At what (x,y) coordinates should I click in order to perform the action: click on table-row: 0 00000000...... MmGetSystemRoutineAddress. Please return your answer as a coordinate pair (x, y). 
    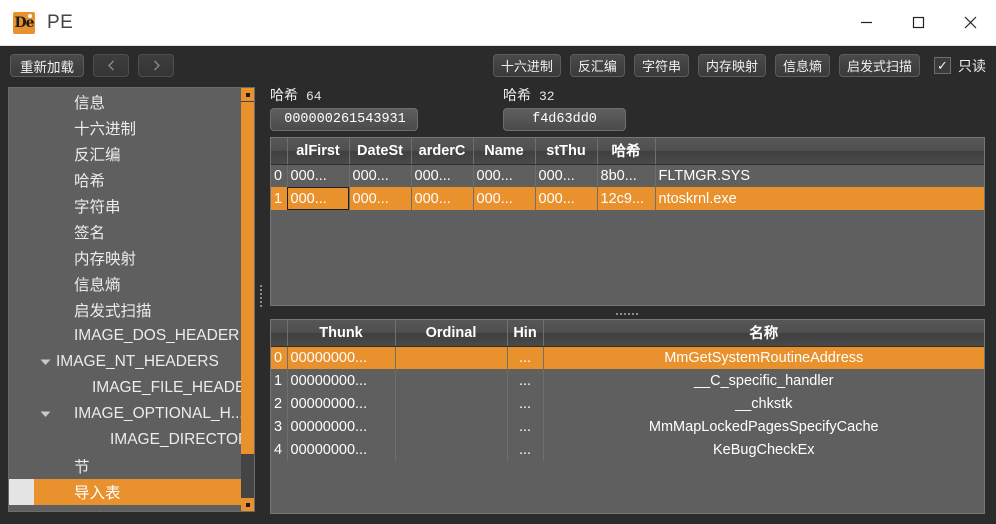
    Looking at the image, I should click on (627, 357).